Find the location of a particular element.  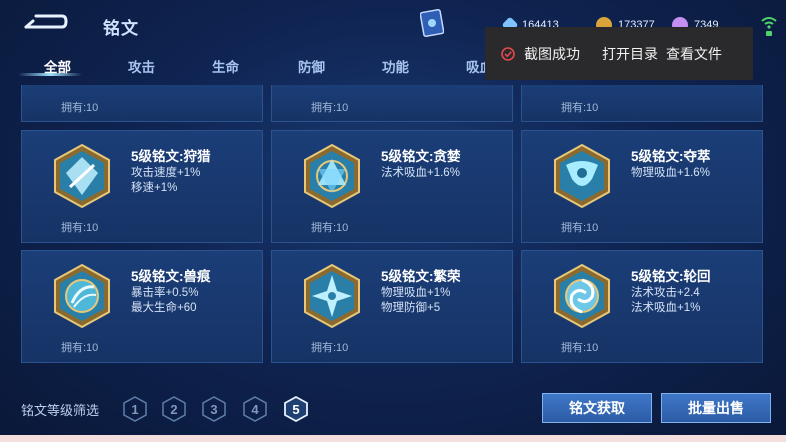

prosperity-rune-icon is located at coordinates (332, 296).